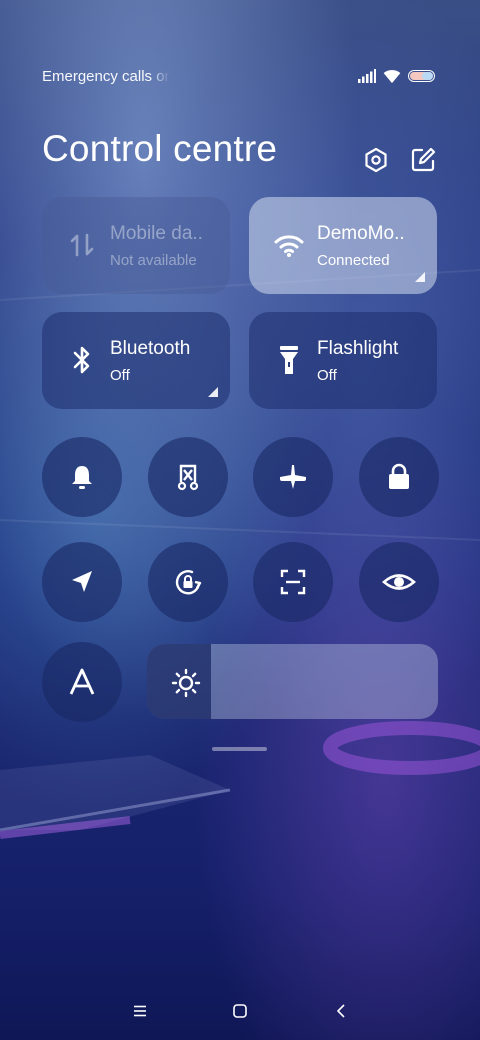 The image size is (480, 1040). What do you see at coordinates (292, 681) in the screenshot?
I see `brightness-slider` at bounding box center [292, 681].